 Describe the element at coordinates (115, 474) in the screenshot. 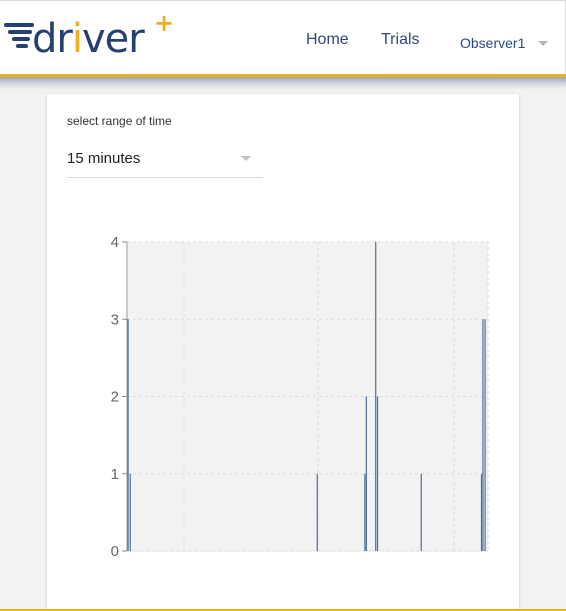

I see `y-tick-label: 1` at that location.